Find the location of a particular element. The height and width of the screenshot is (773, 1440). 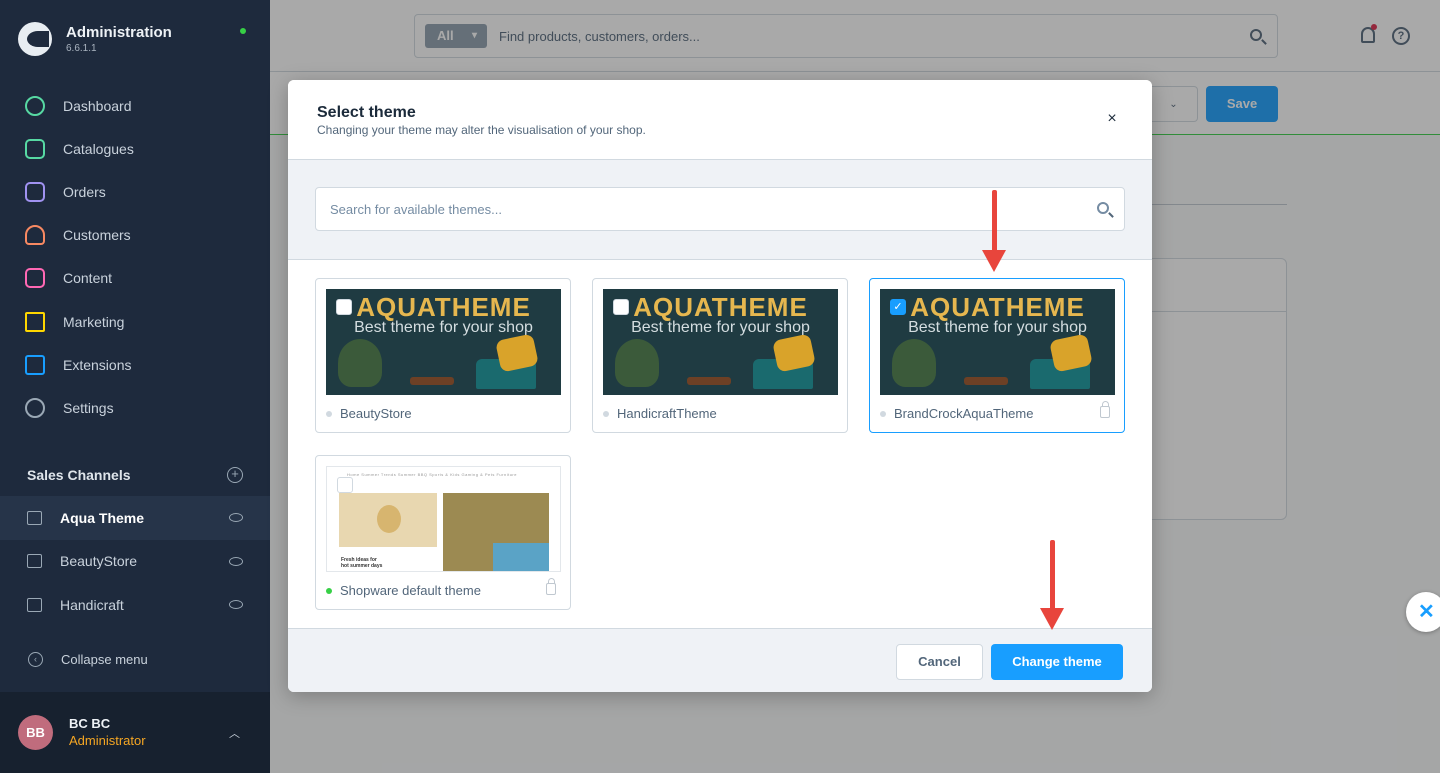

search-icon is located at coordinates (1103, 208).